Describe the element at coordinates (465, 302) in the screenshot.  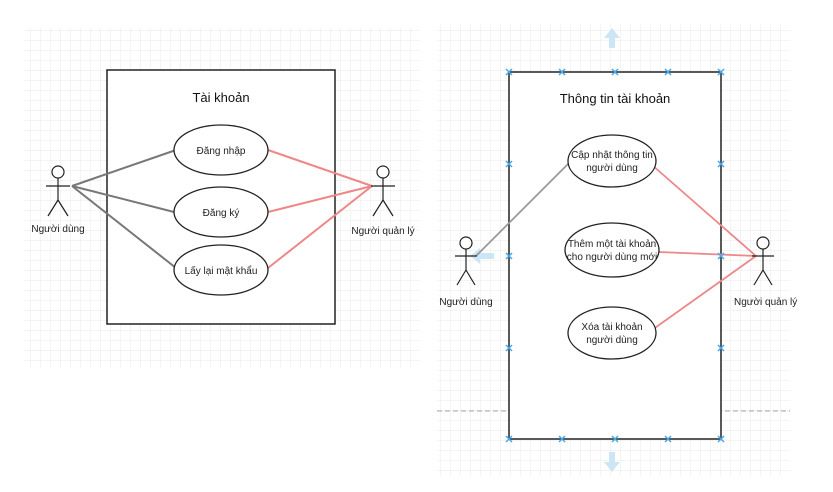
I see `right-actor-user-label: Người dùng` at that location.